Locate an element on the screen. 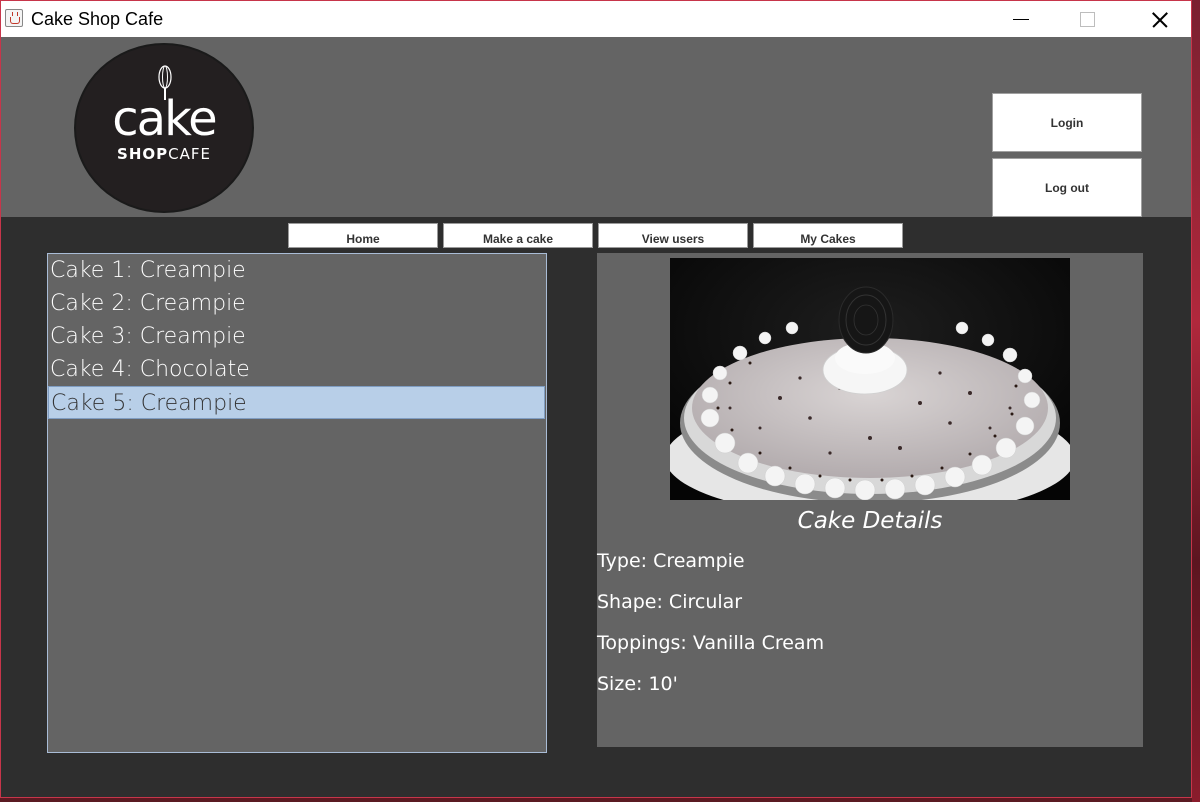  close-button is located at coordinates (1158, 19).